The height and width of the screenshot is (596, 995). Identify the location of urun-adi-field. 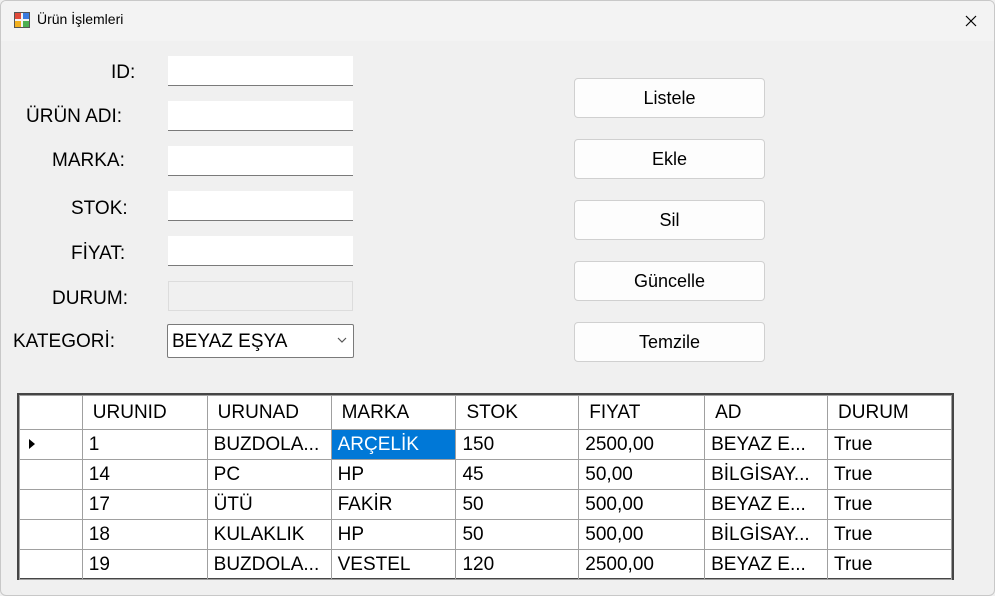
(260, 116).